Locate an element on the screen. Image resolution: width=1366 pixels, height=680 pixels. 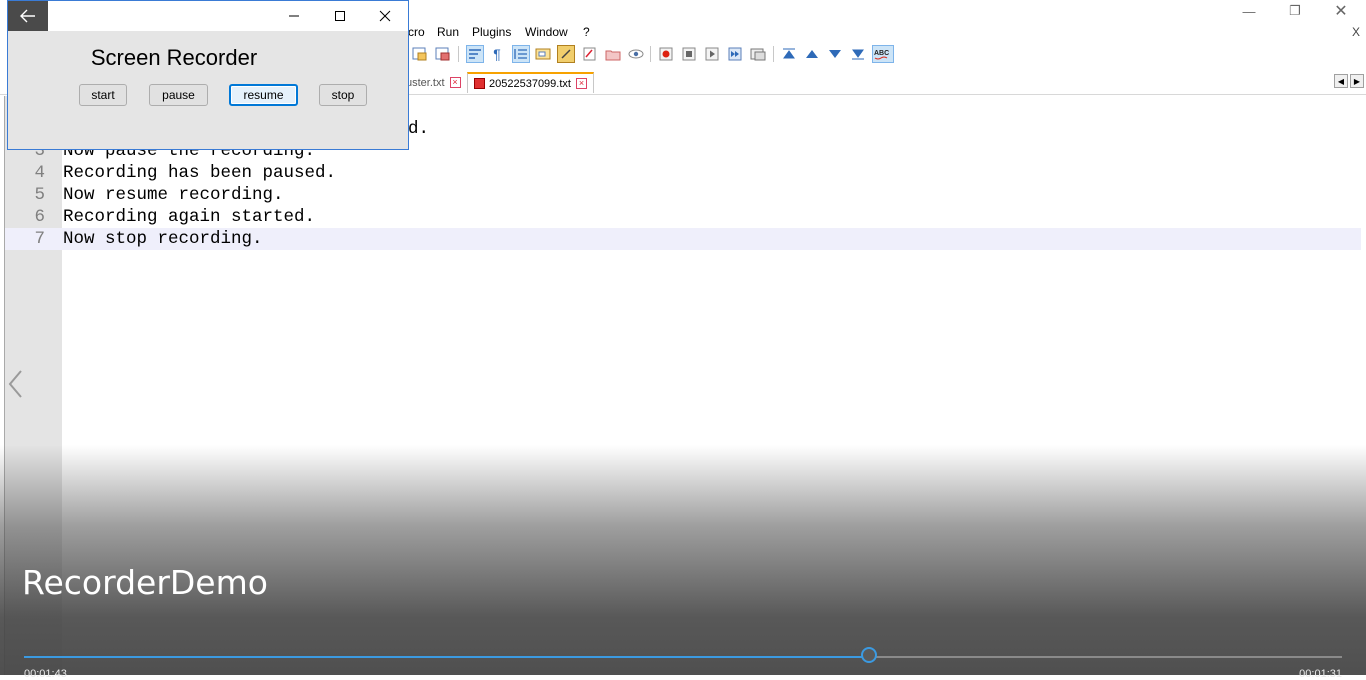
tab-label: uster.txt is located at coordinates (425, 82).